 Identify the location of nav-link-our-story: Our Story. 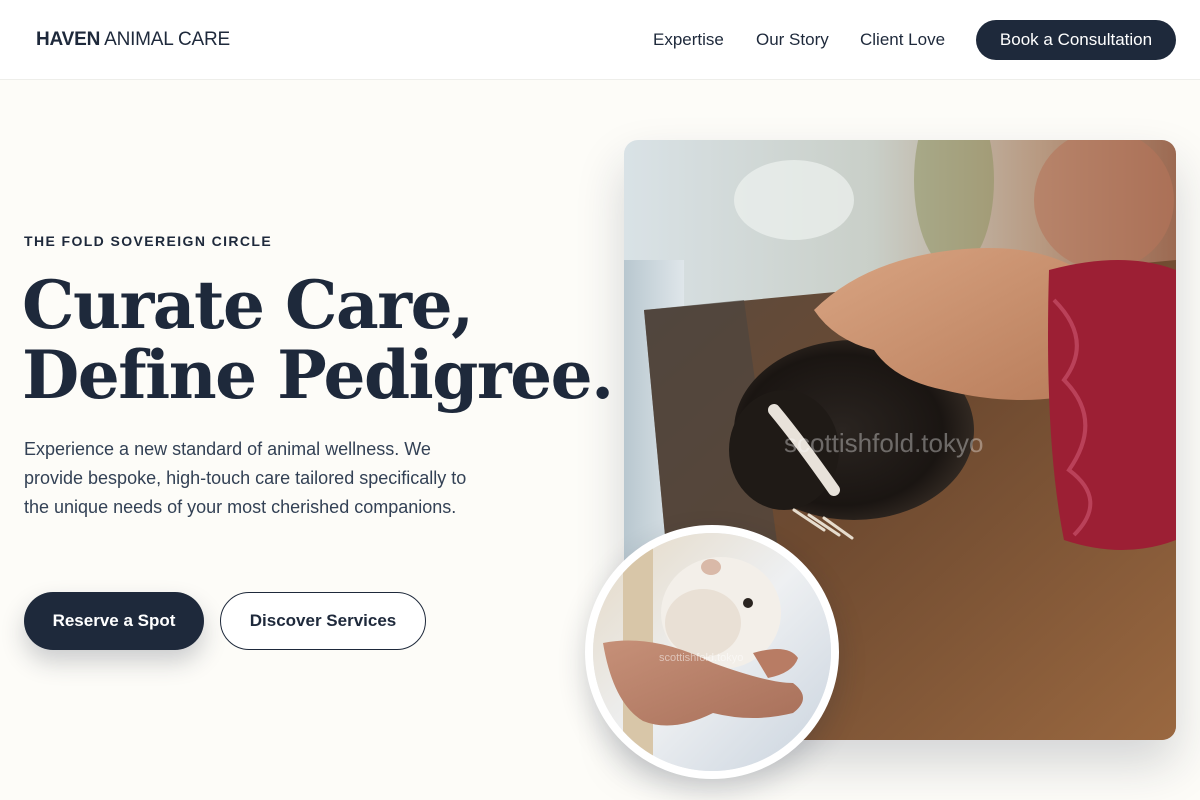
(792, 40).